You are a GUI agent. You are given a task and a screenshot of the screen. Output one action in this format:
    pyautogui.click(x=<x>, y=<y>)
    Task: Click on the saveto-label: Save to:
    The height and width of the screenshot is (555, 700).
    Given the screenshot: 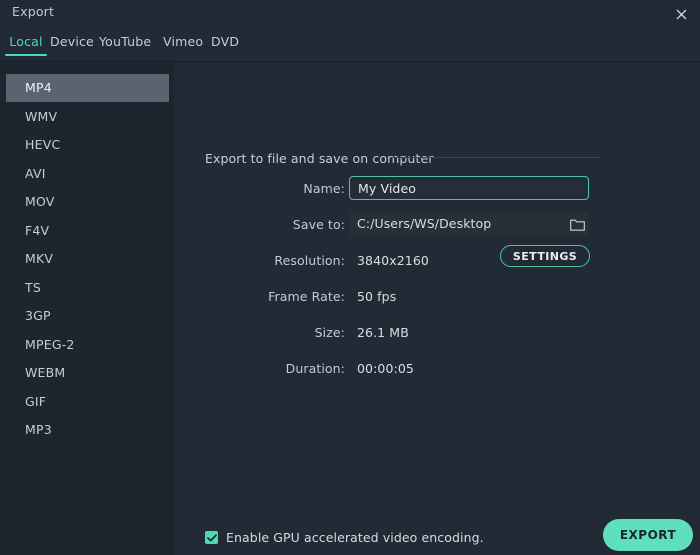 What is the action you would take?
    pyautogui.click(x=318, y=224)
    